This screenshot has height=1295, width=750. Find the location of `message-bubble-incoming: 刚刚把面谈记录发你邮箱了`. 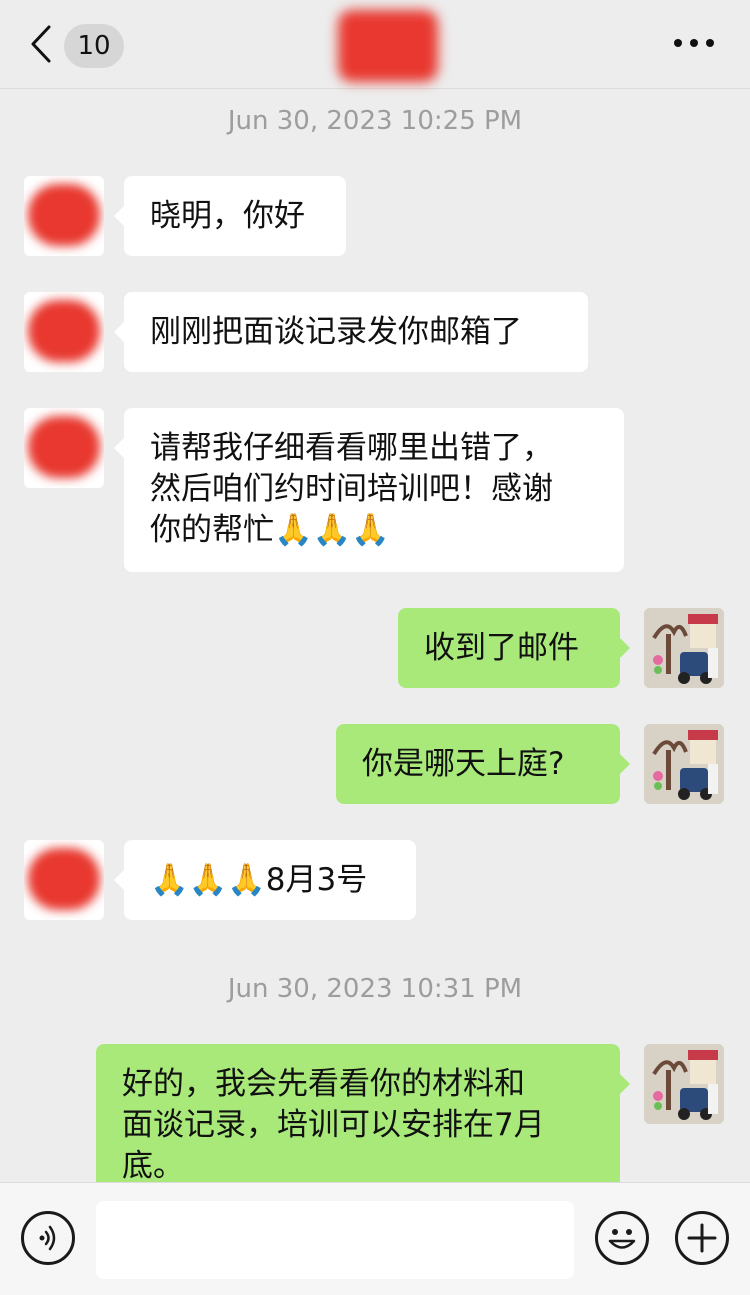

message-bubble-incoming: 刚刚把面谈记录发你邮箱了 is located at coordinates (351, 332).